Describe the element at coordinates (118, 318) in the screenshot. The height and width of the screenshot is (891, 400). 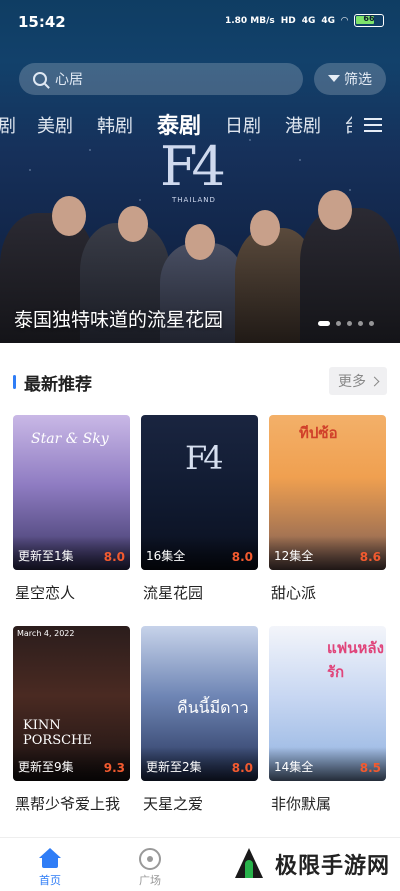
I see `banner-title: 泰国独特味道的流星花园` at that location.